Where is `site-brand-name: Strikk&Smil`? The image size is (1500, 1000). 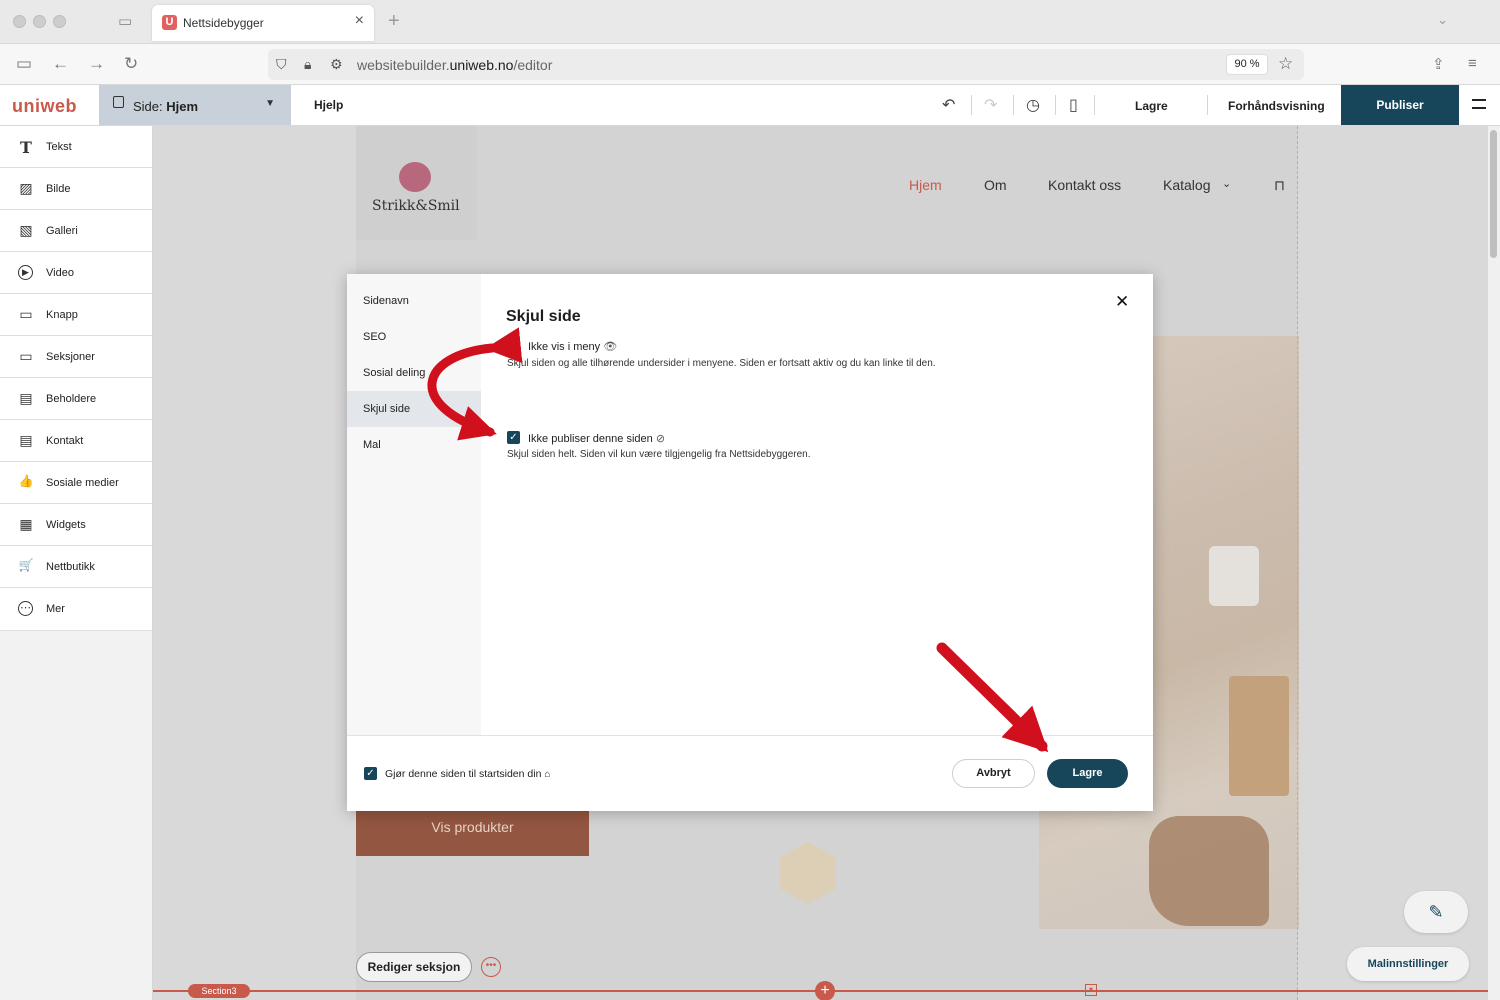 site-brand-name: Strikk&Smil is located at coordinates (416, 206).